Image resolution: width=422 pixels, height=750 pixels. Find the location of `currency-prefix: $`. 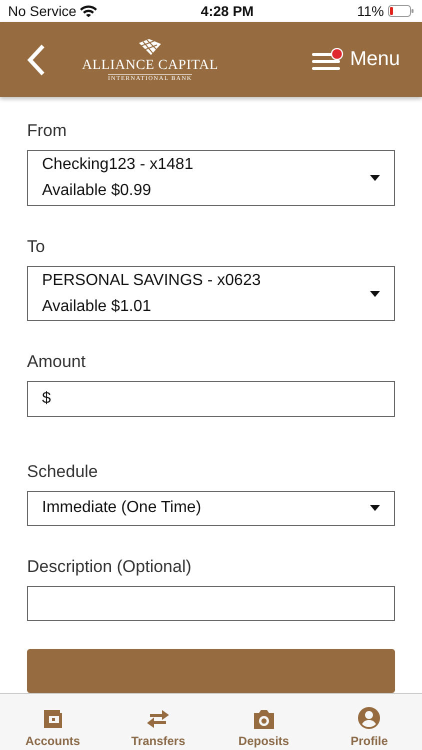

currency-prefix: $ is located at coordinates (46, 399).